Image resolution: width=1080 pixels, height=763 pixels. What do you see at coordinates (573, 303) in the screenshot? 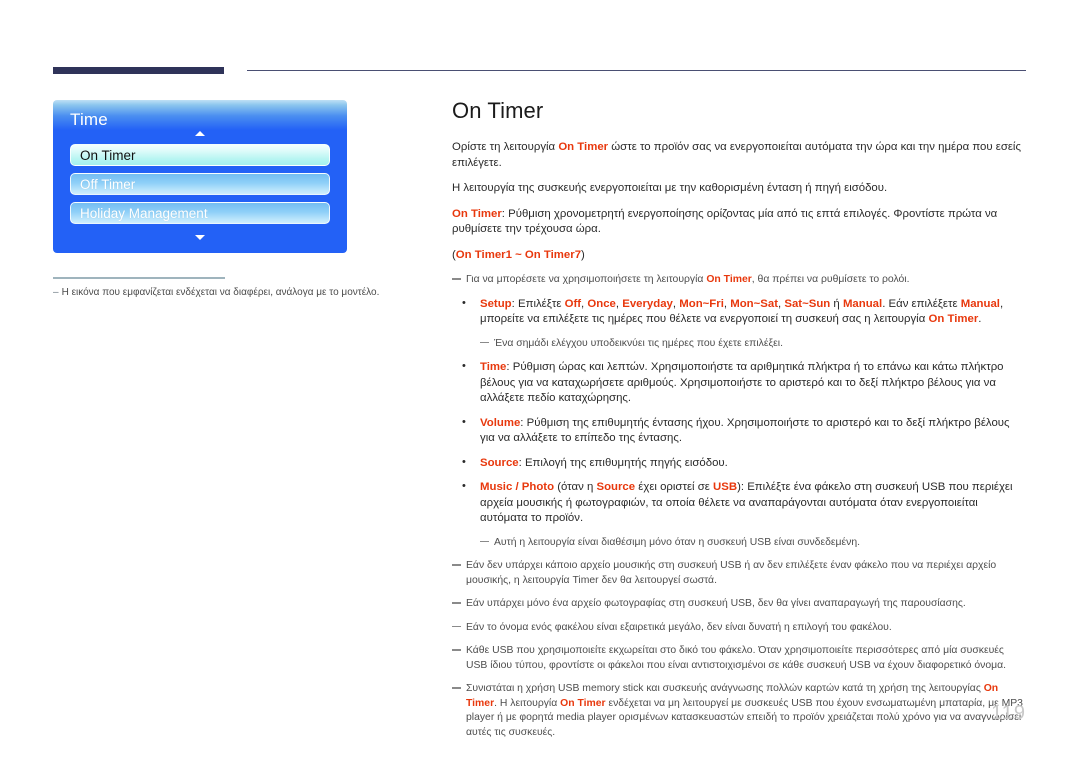
I see `highlight-term: Off` at bounding box center [573, 303].